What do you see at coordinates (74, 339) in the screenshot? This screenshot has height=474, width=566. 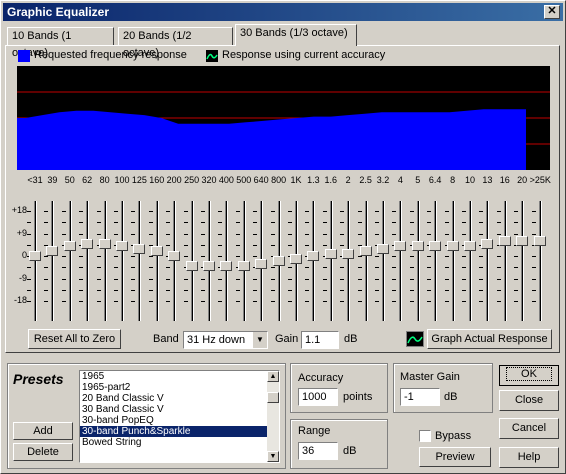 I see `reset-all-button: Reset All to Zero` at bounding box center [74, 339].